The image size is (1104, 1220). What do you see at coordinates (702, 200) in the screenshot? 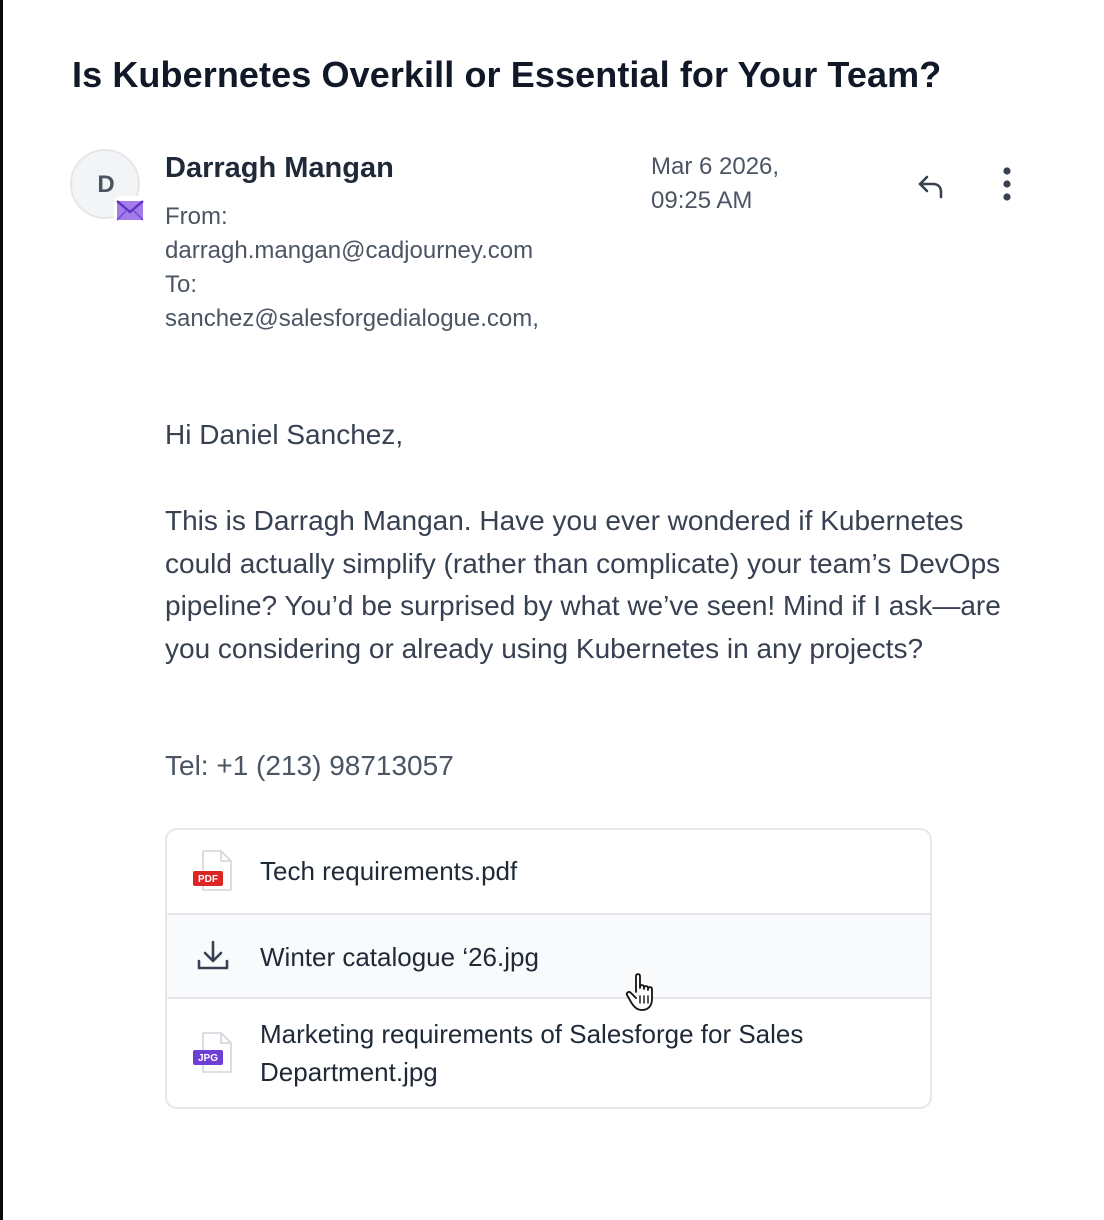
I see `email-date-time: 09:25 AM` at bounding box center [702, 200].